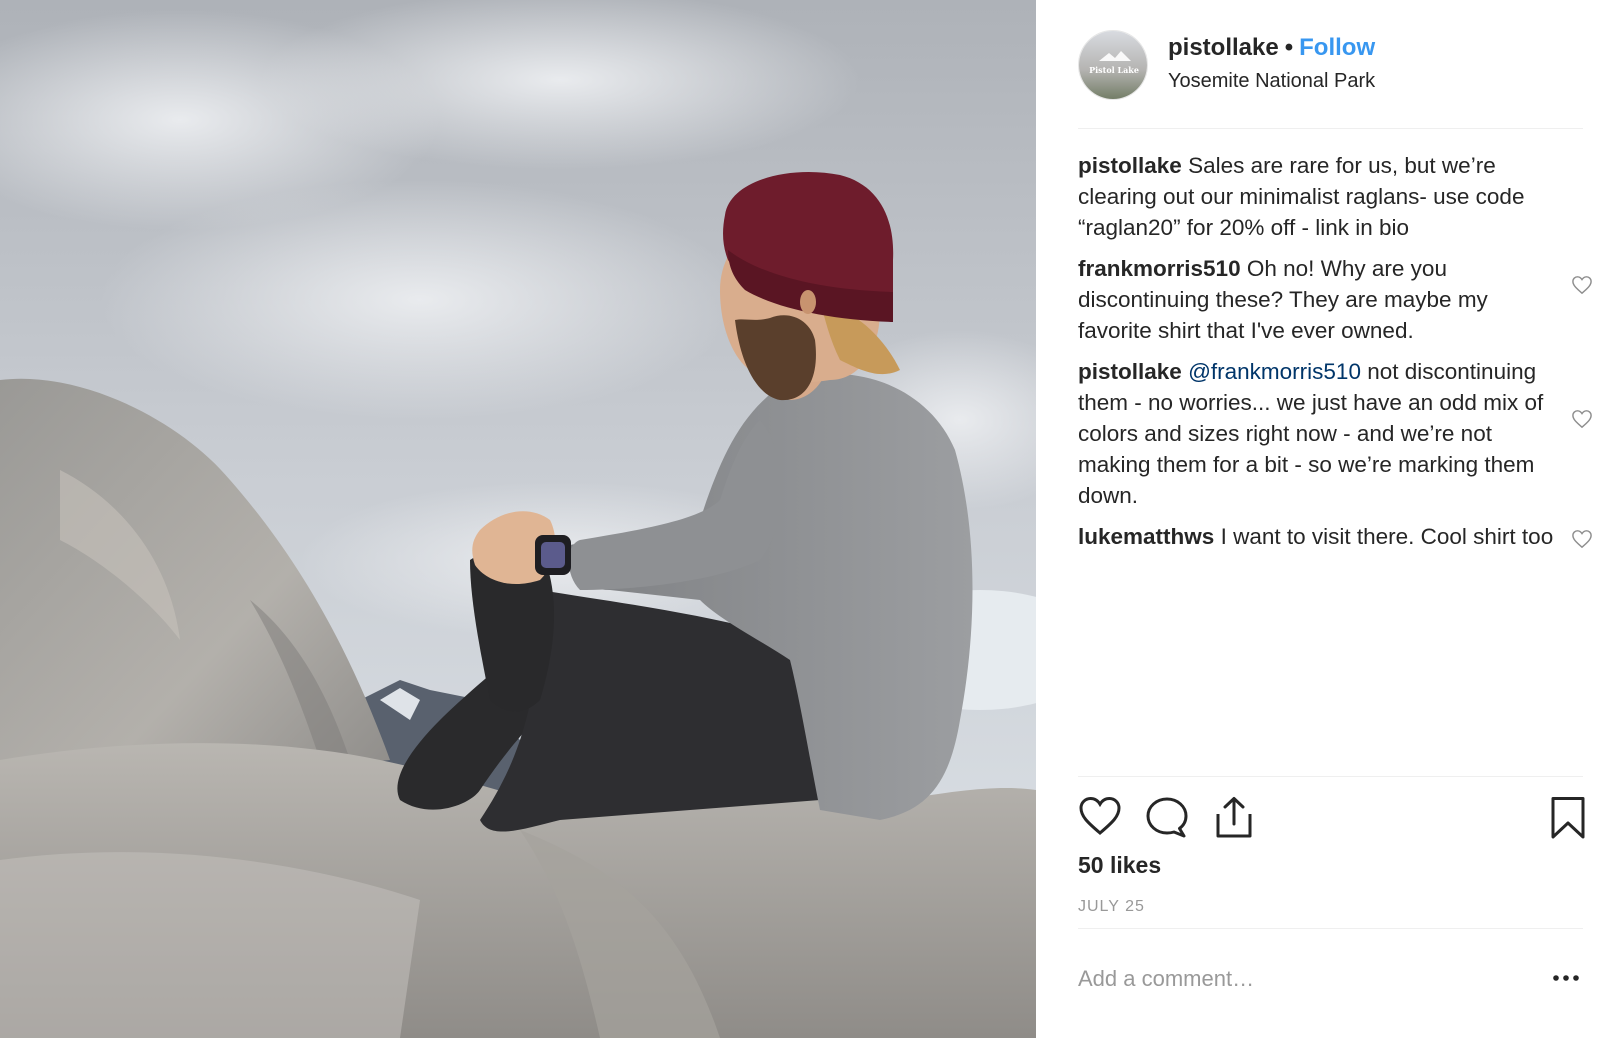  Describe the element at coordinates (1234, 818) in the screenshot. I see `share-icon` at that location.